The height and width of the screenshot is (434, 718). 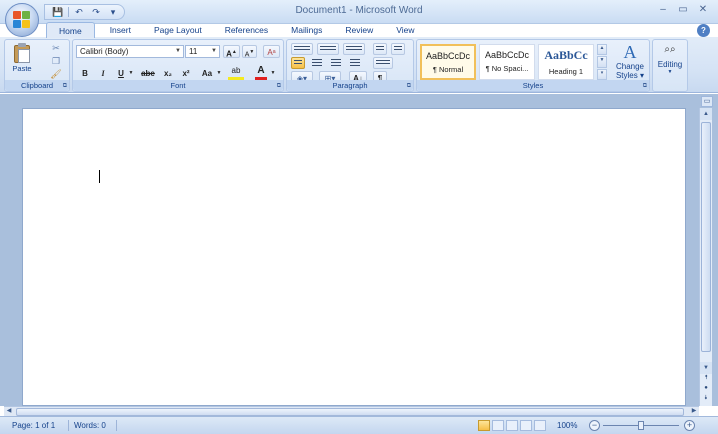 I want to click on align-left-button, so click(x=298, y=63).